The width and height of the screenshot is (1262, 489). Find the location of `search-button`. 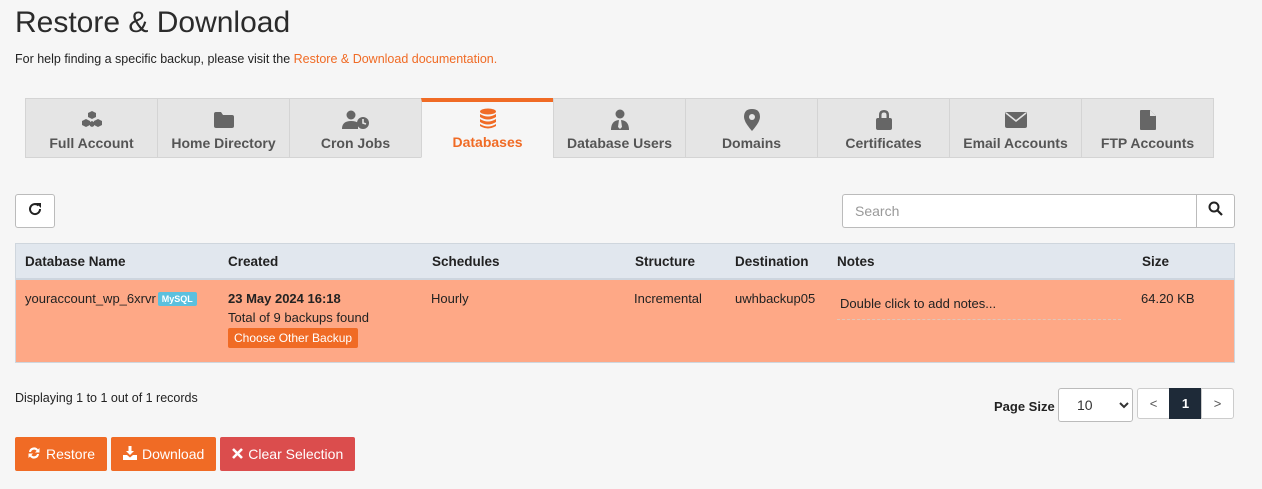

search-button is located at coordinates (1215, 211).